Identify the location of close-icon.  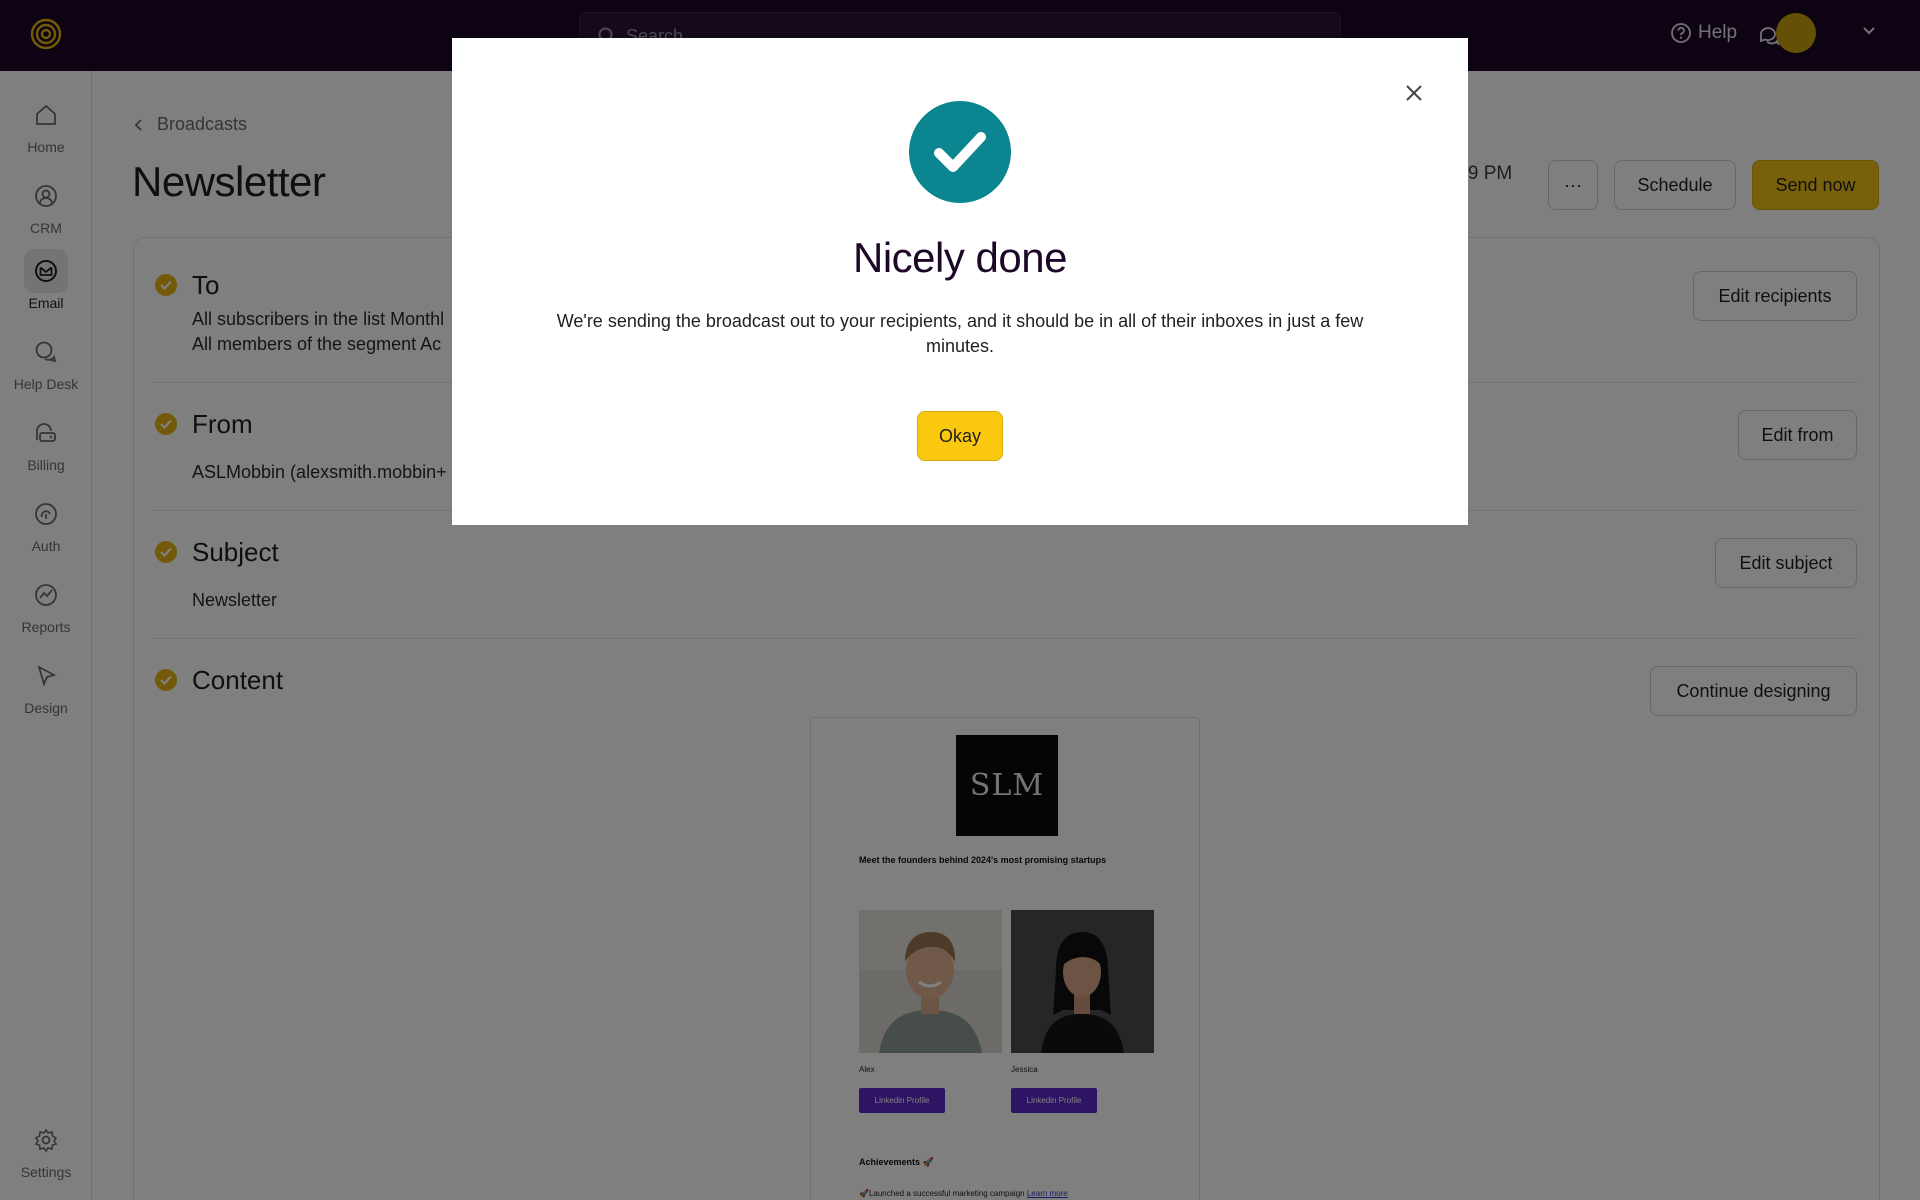
(1414, 92).